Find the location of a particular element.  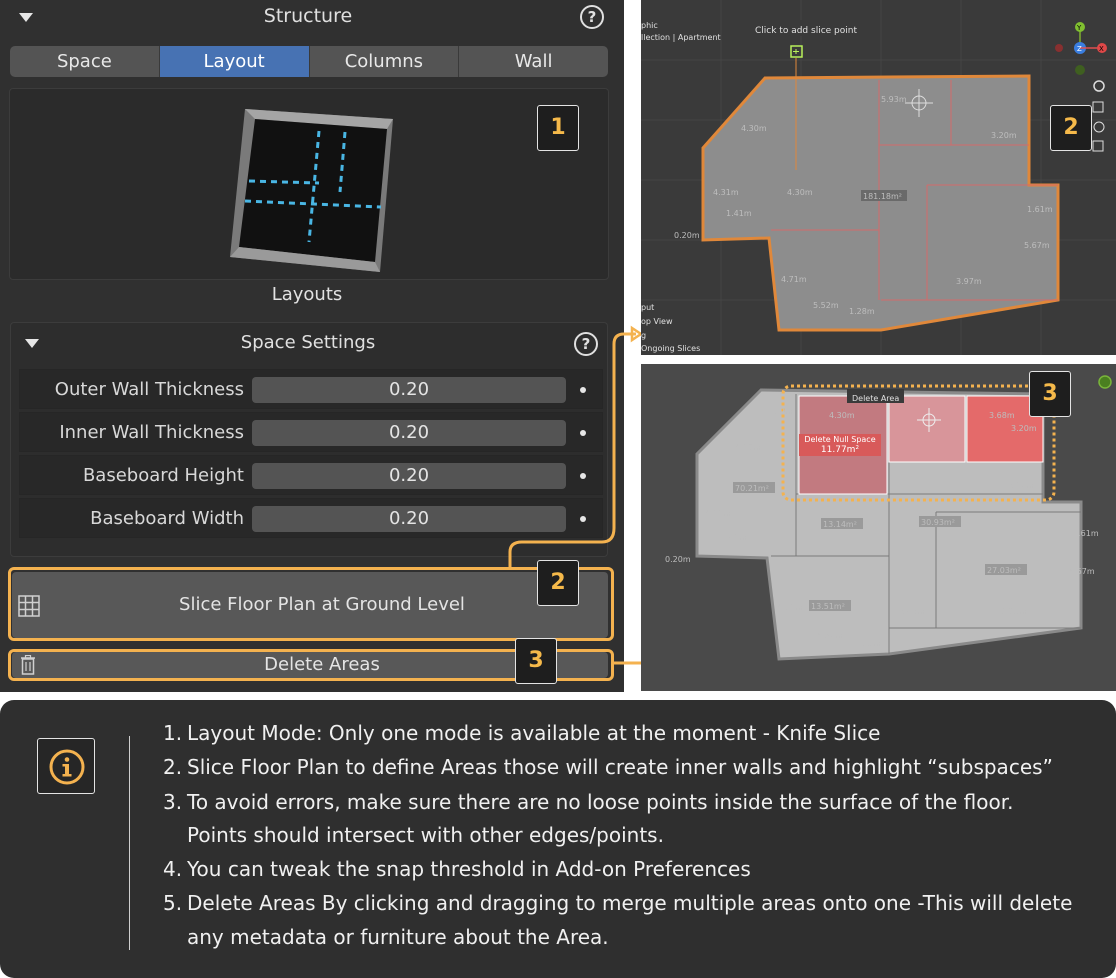

area-label: 13.51m² is located at coordinates (828, 606).